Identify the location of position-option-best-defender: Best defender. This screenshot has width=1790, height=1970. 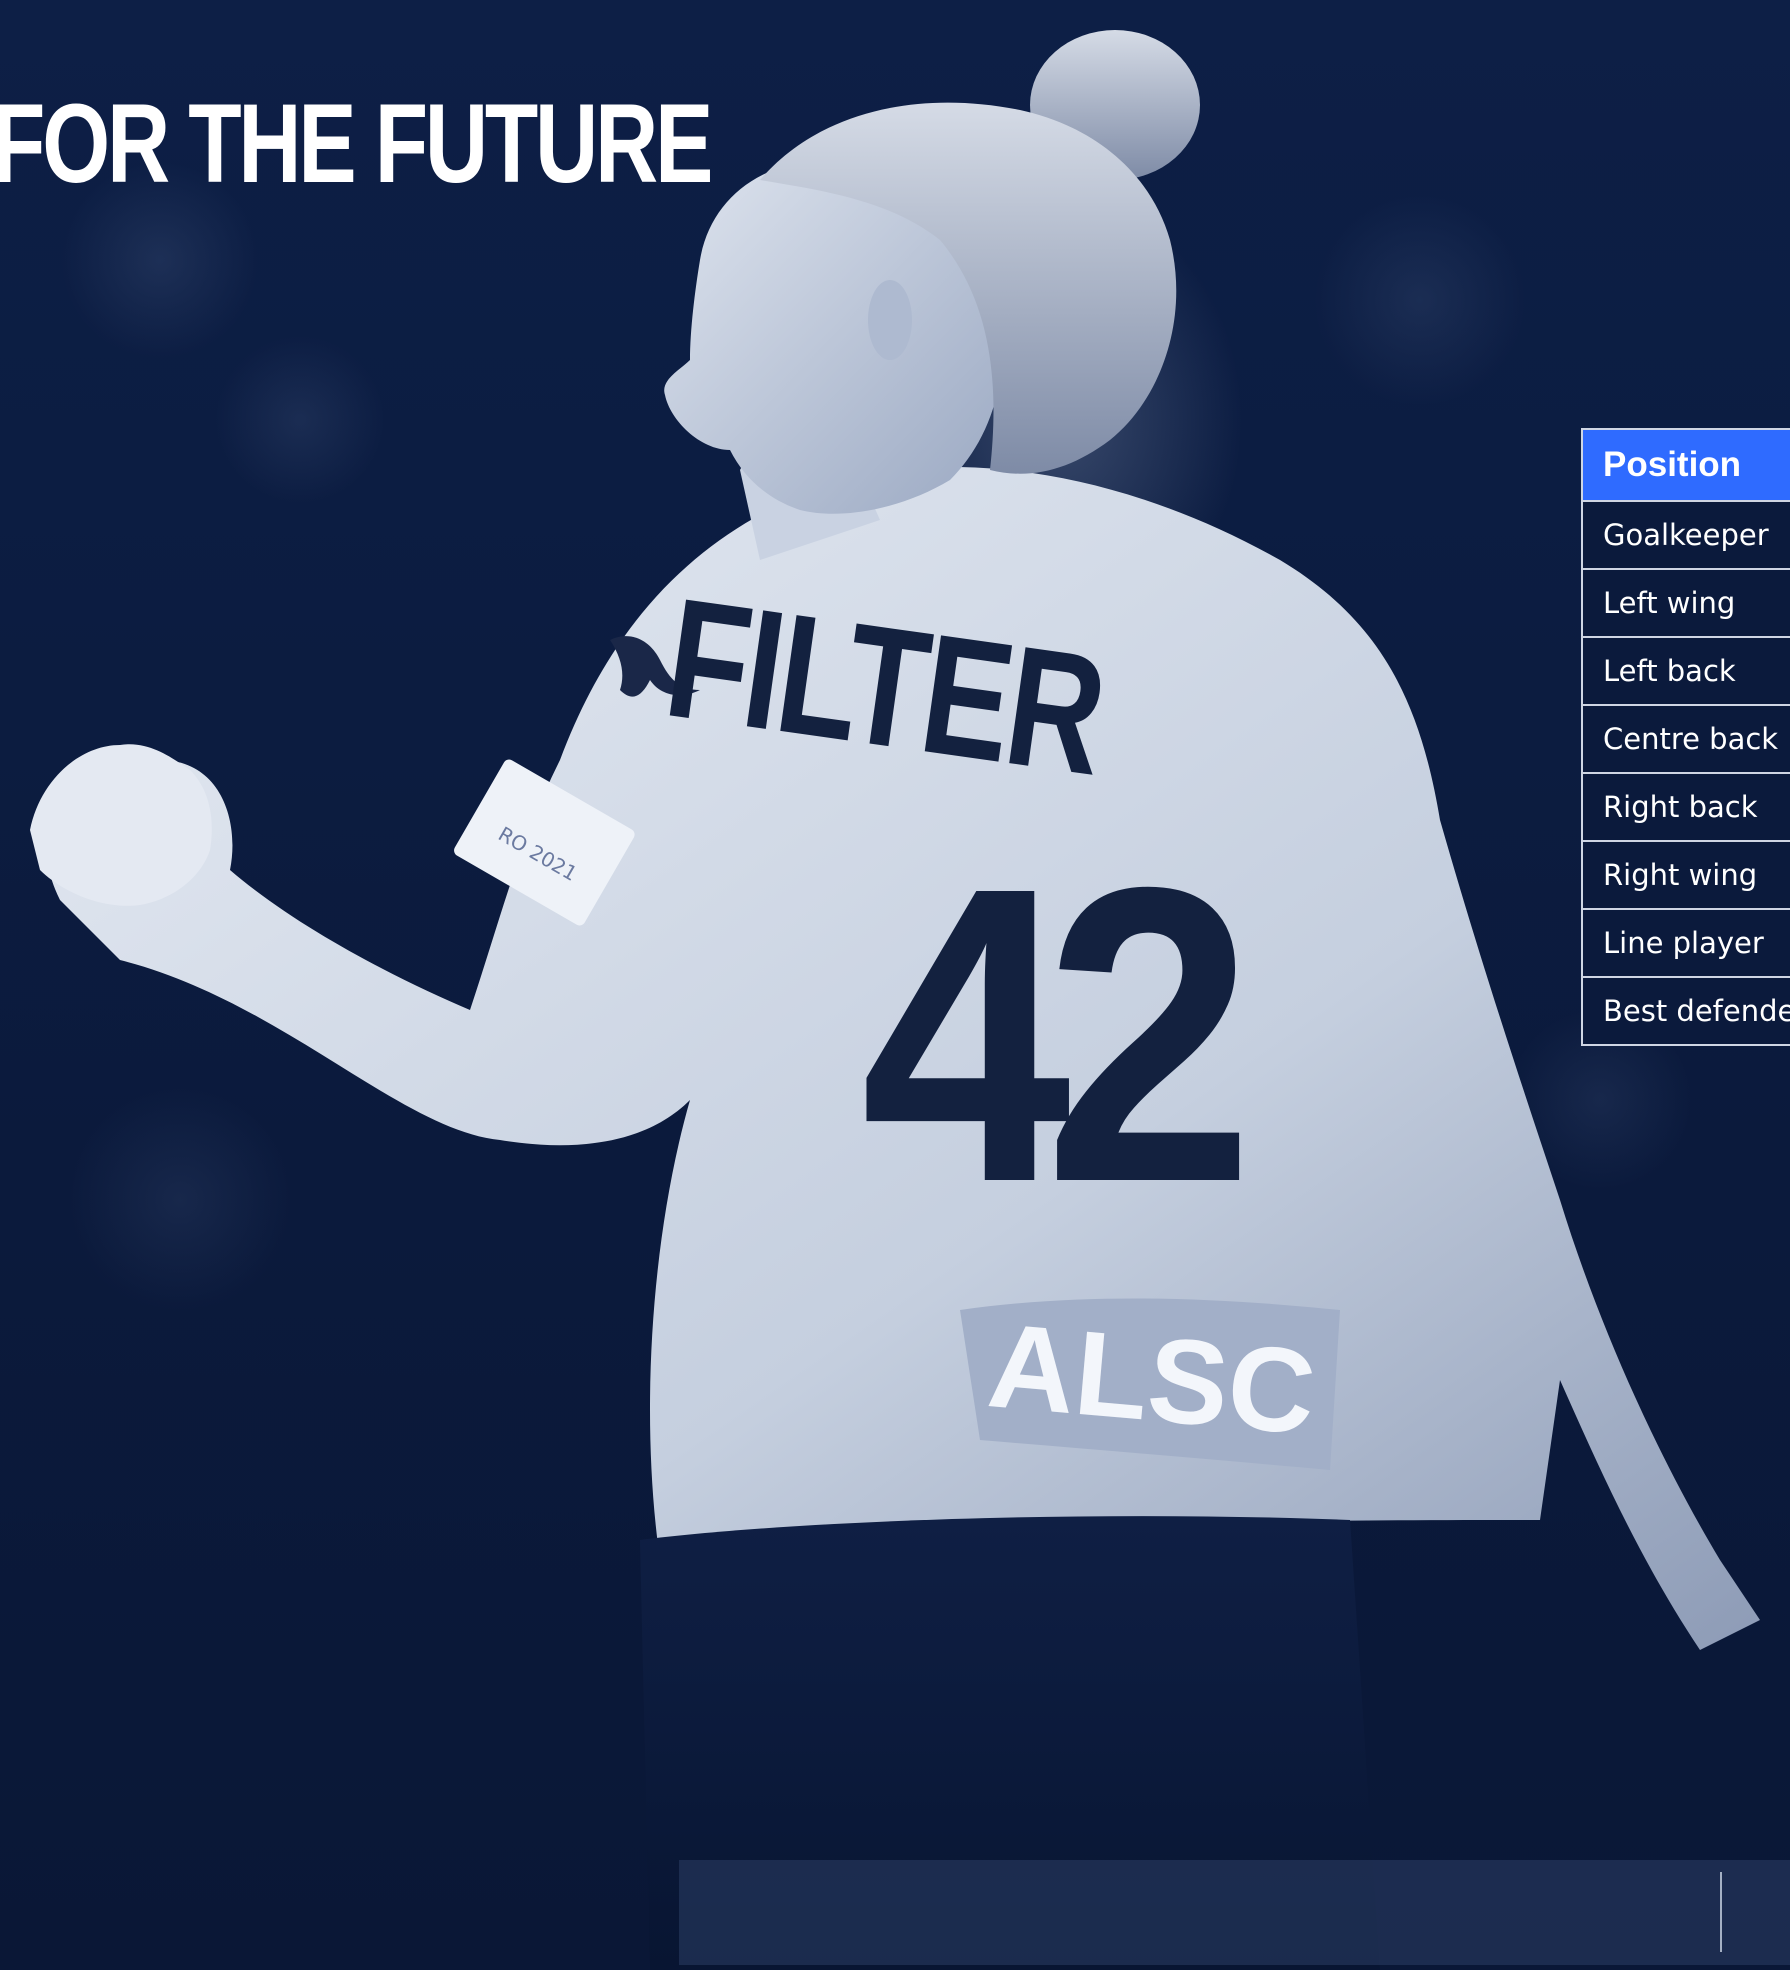
(1686, 1010).